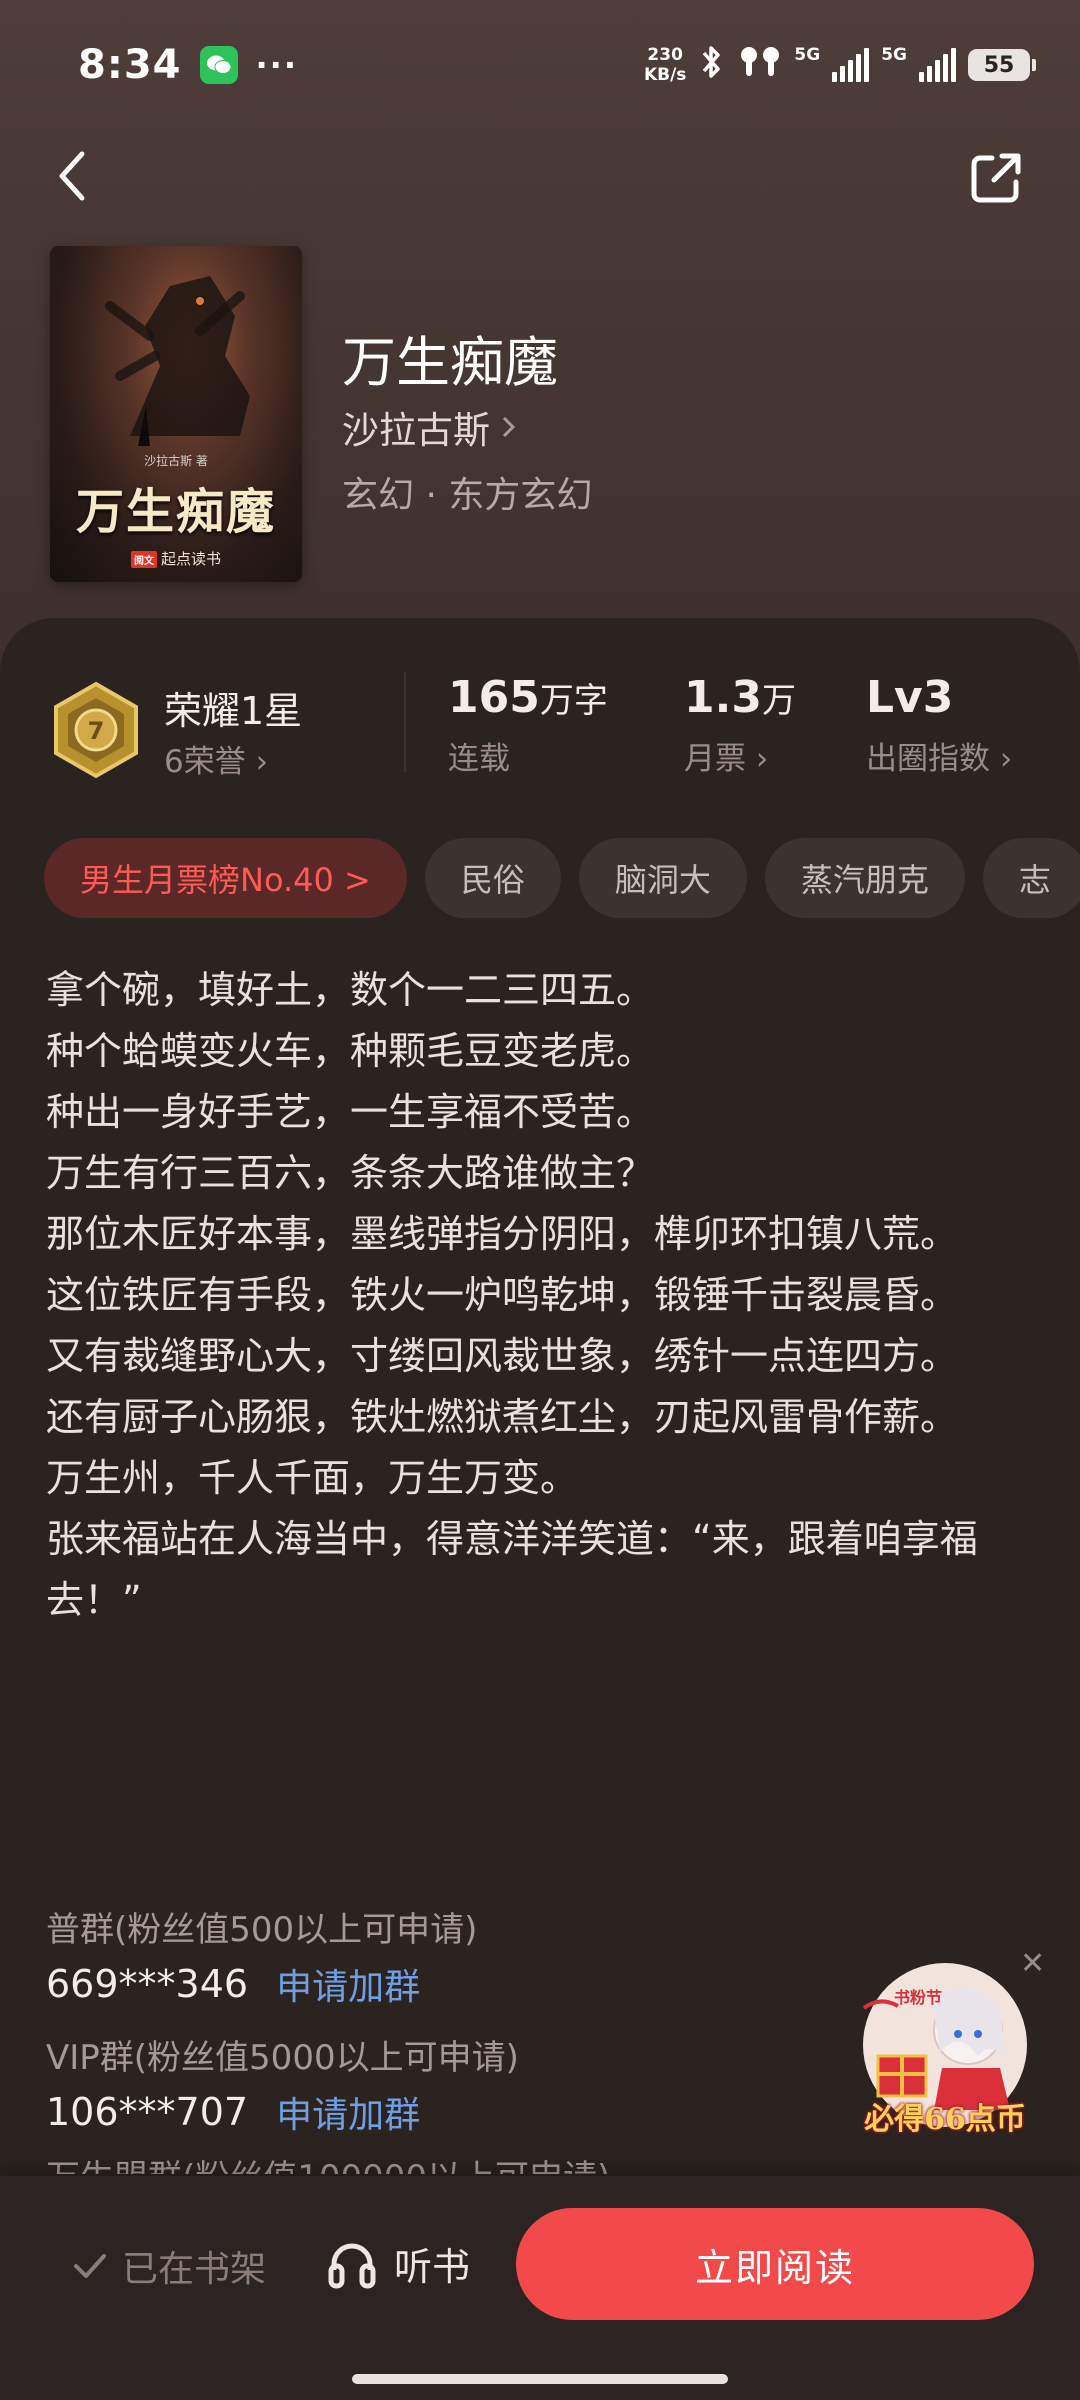 The height and width of the screenshot is (2400, 1080). I want to click on group-number: 669***346, so click(147, 1984).